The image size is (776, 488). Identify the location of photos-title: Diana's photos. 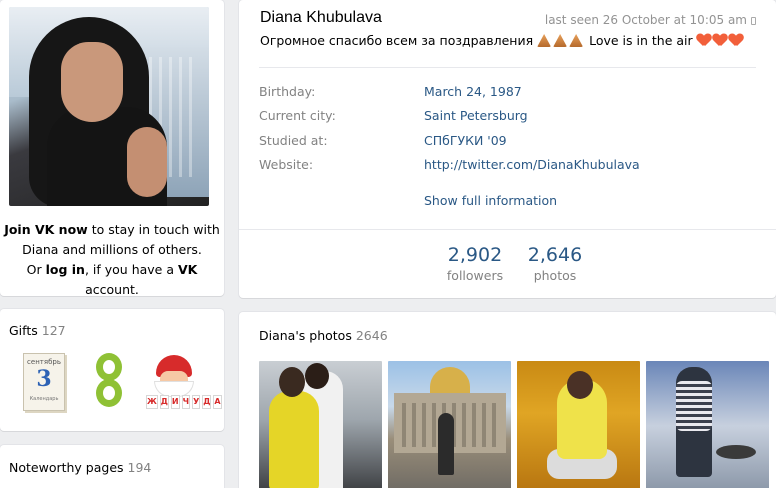
(305, 335).